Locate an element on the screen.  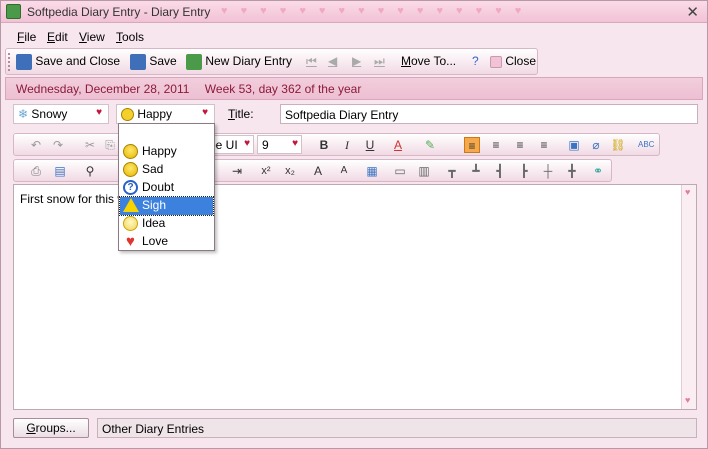
mood-value: Happy is located at coordinates (155, 114).